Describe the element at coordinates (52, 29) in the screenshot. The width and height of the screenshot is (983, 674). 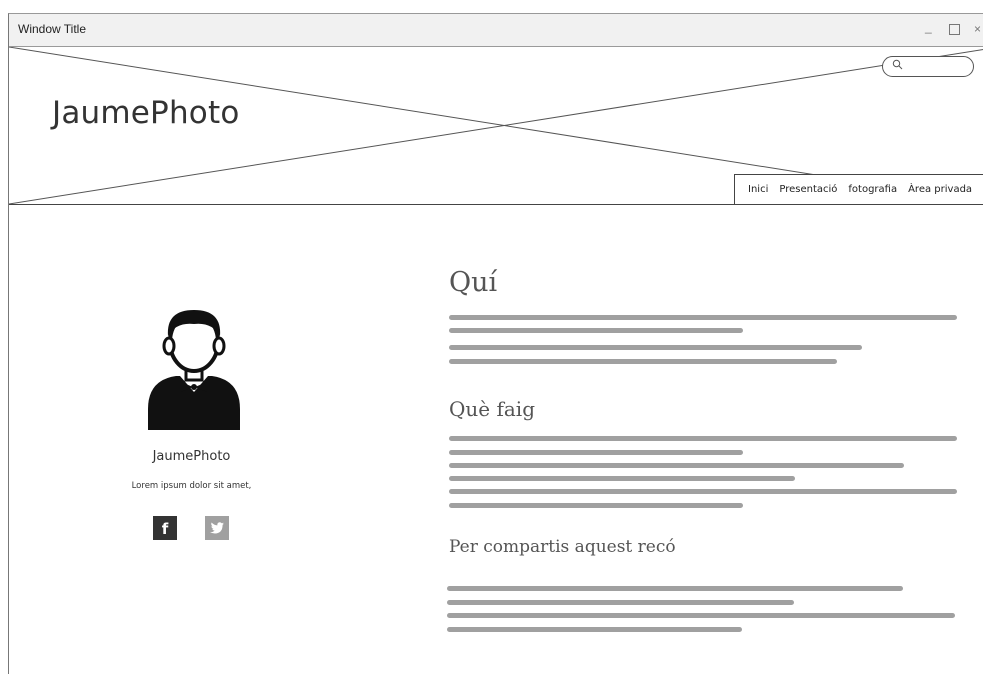
I see `window-title: Window Title` at that location.